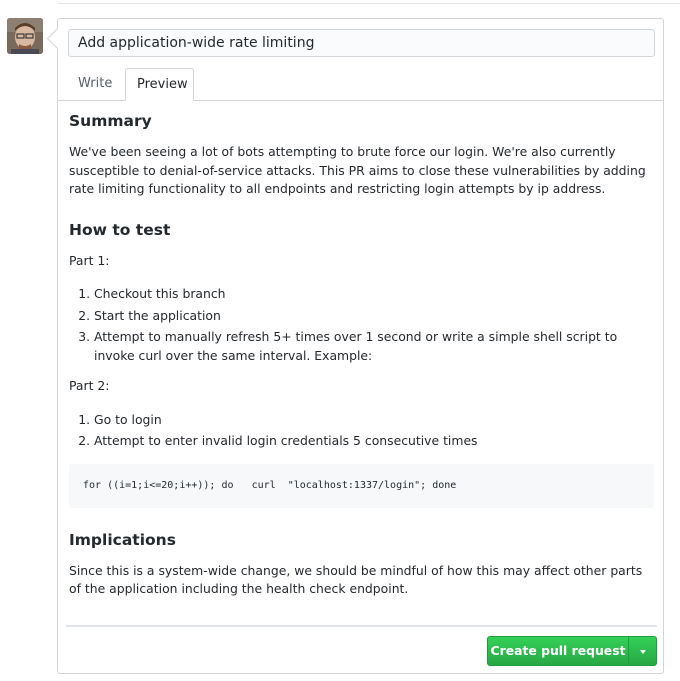 The height and width of the screenshot is (681, 680). I want to click on pr-title-input, so click(361, 43).